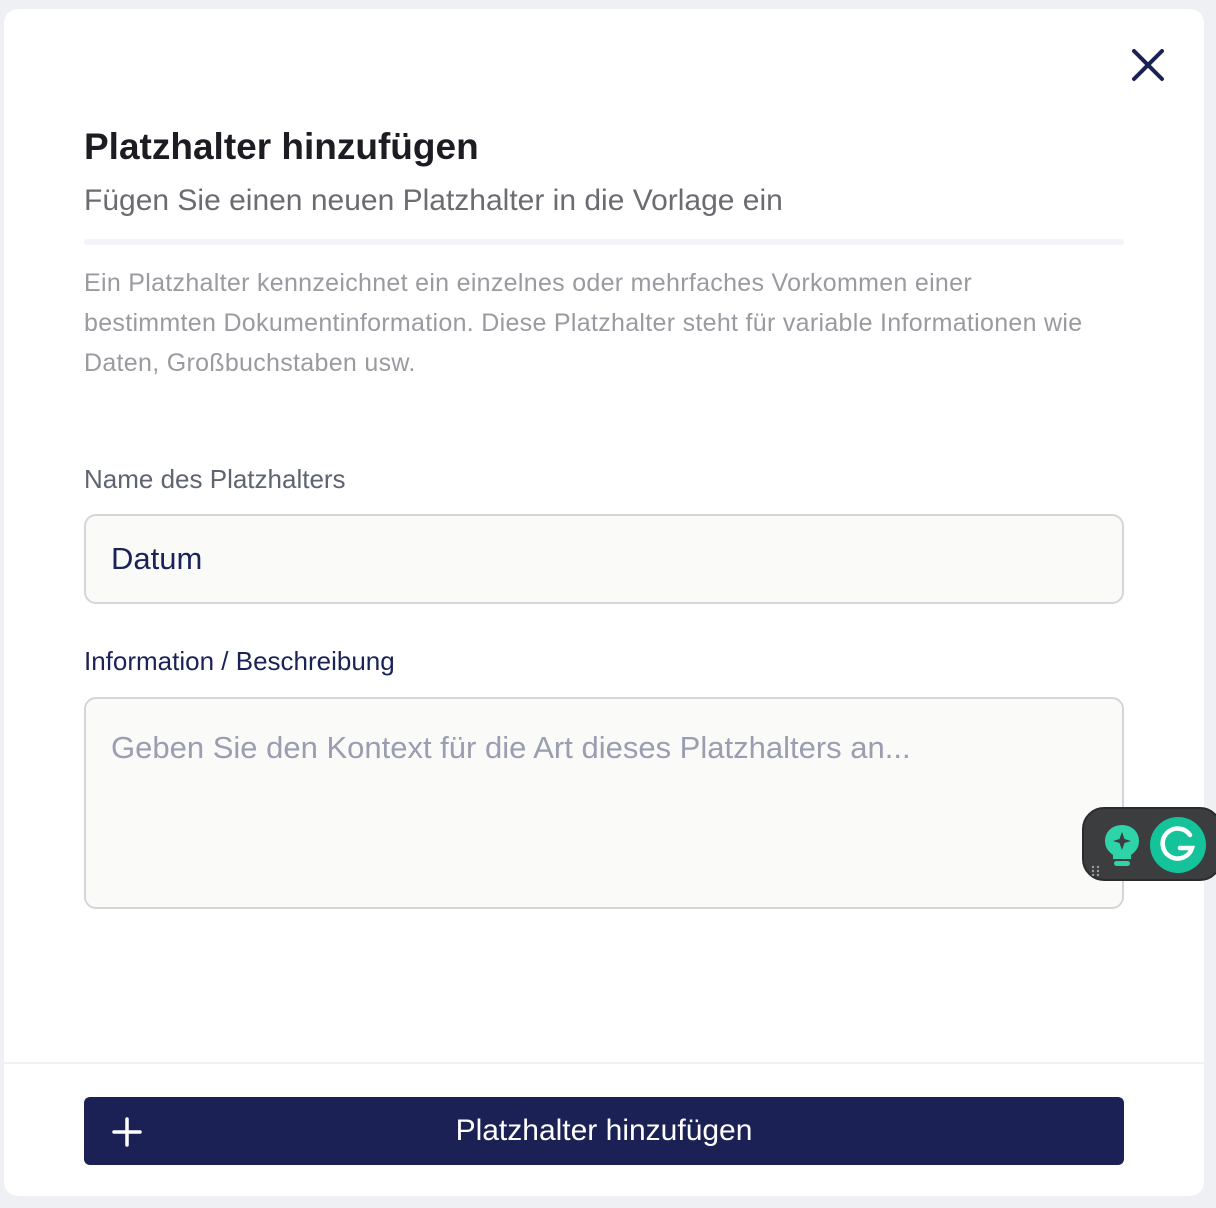 The width and height of the screenshot is (1216, 1208). I want to click on placeholder-name-input: Datum, so click(604, 559).